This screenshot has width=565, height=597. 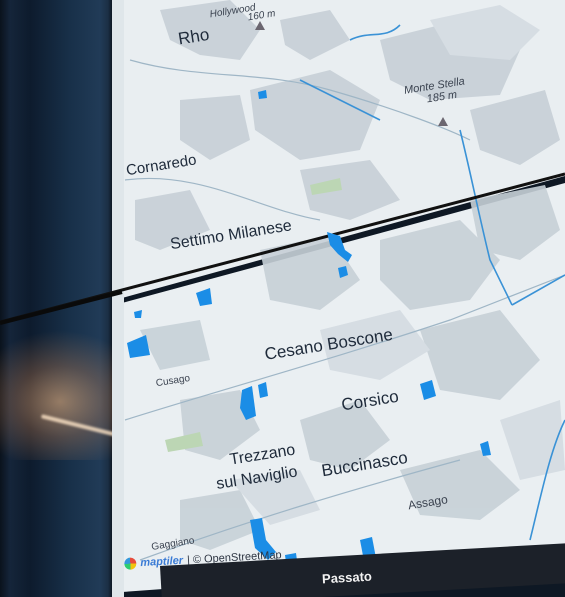 What do you see at coordinates (347, 578) in the screenshot?
I see `passato-button: Passato` at bounding box center [347, 578].